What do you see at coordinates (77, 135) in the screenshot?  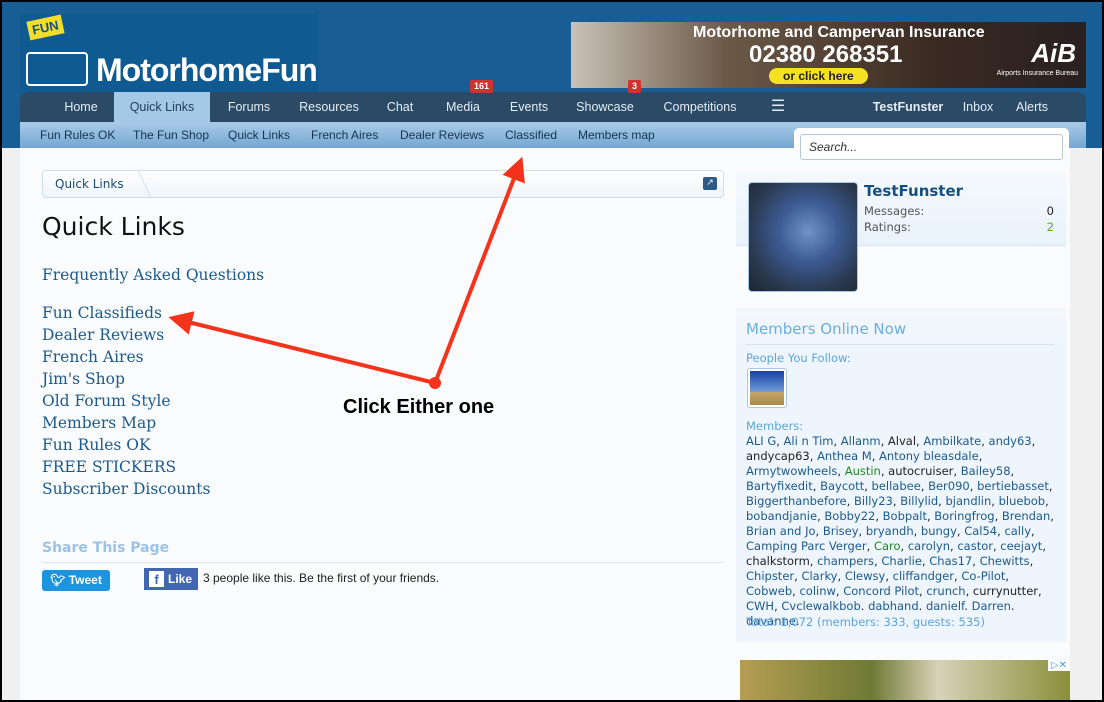 I see `subnav-fun-rules: Fun Rules OK` at bounding box center [77, 135].